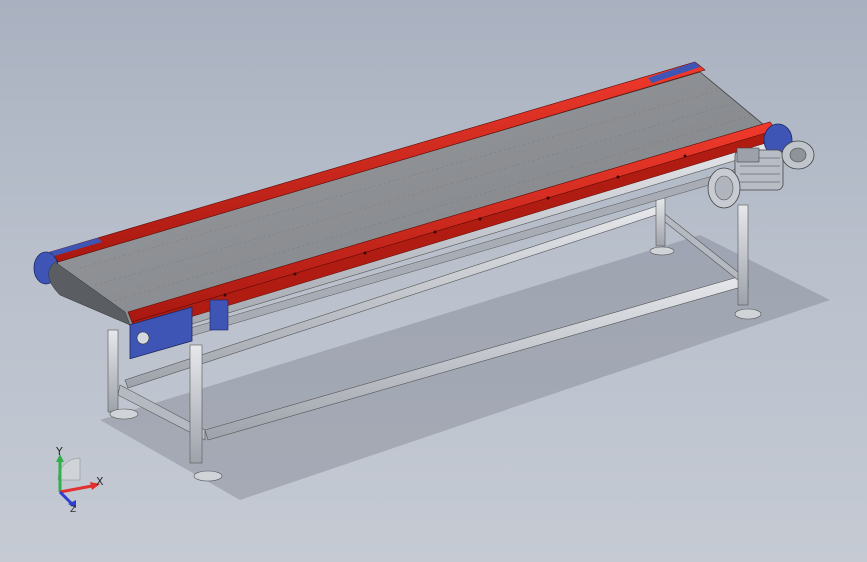  I want to click on triad-z-axis, so click(66, 498).